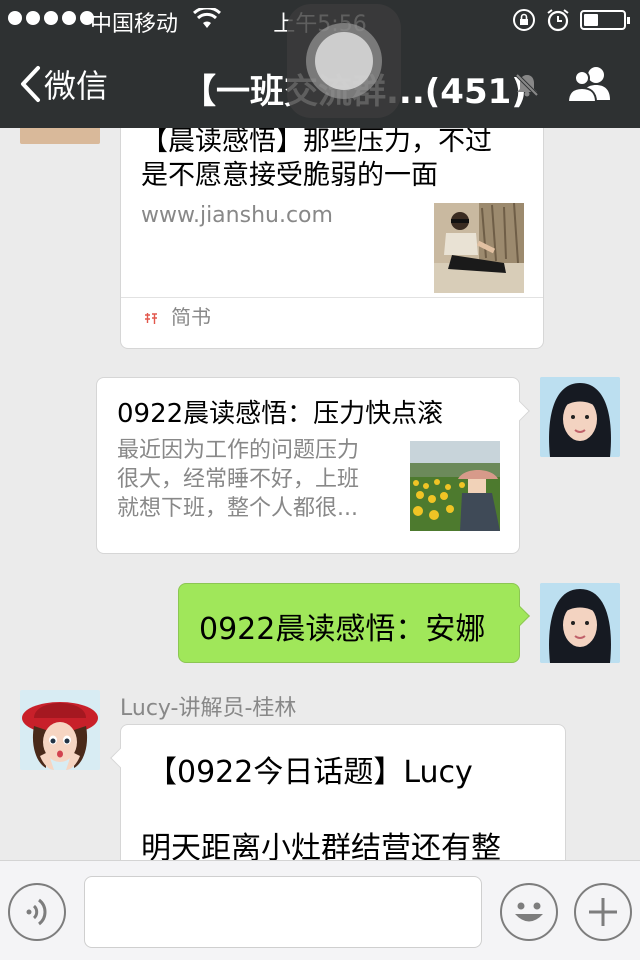 This screenshot has width=640, height=960. Describe the element at coordinates (280, 414) in the screenshot. I see `link-card-title: 0922晨读感悟：压力快点滚` at that location.